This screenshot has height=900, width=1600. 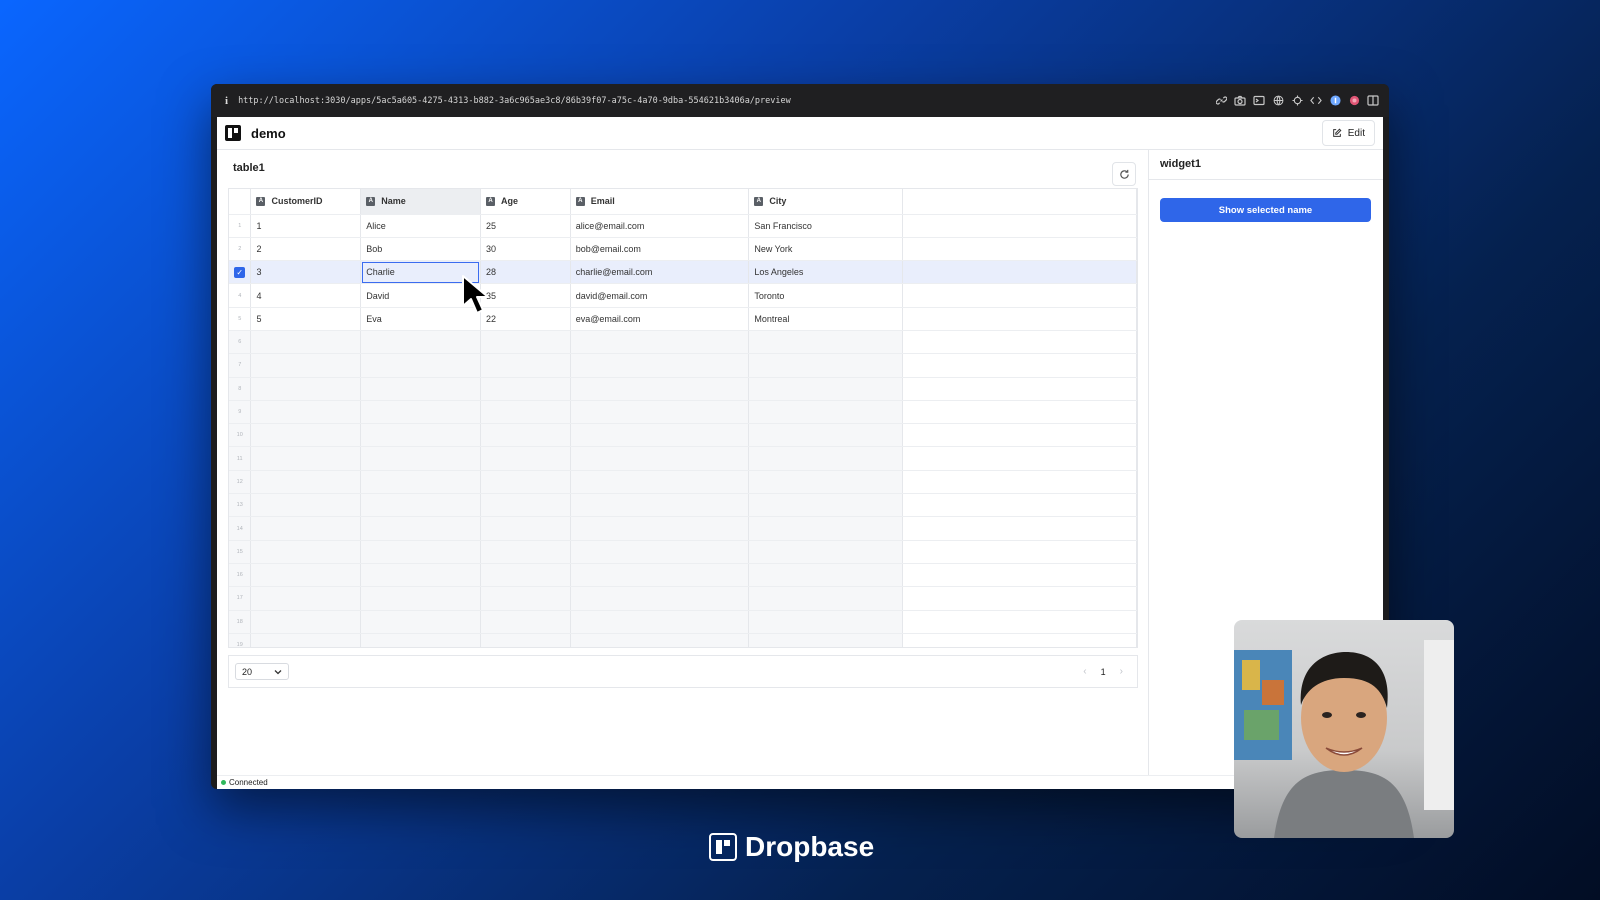 What do you see at coordinates (825, 202) in the screenshot?
I see `column-header-city: A City` at bounding box center [825, 202].